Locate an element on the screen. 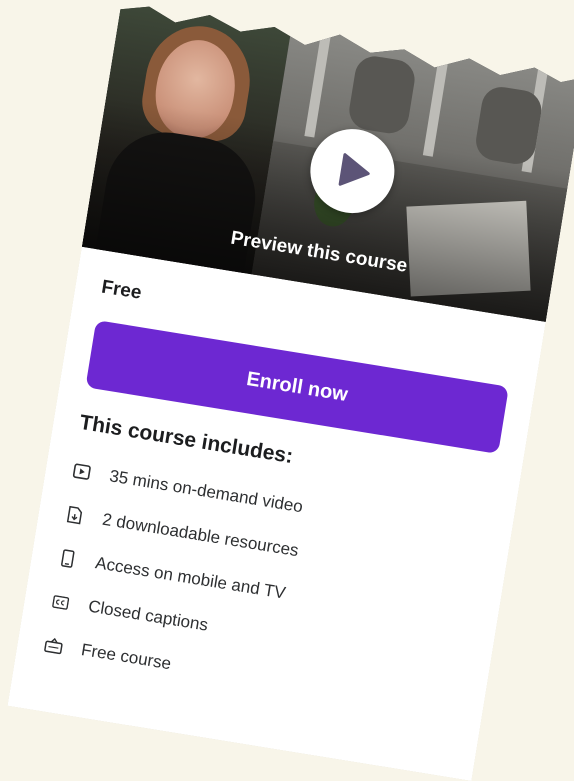  mobile-icon is located at coordinates (67, 558).